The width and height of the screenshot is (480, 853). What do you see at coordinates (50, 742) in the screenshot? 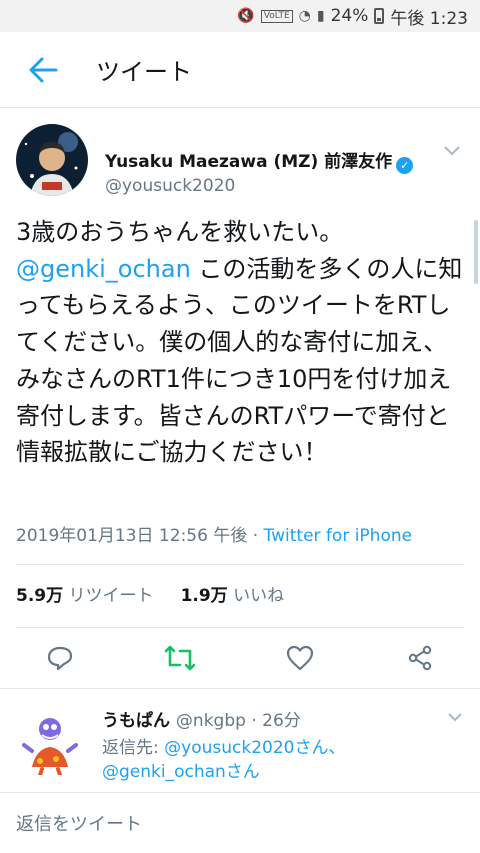
I see `reply-avatar` at bounding box center [50, 742].